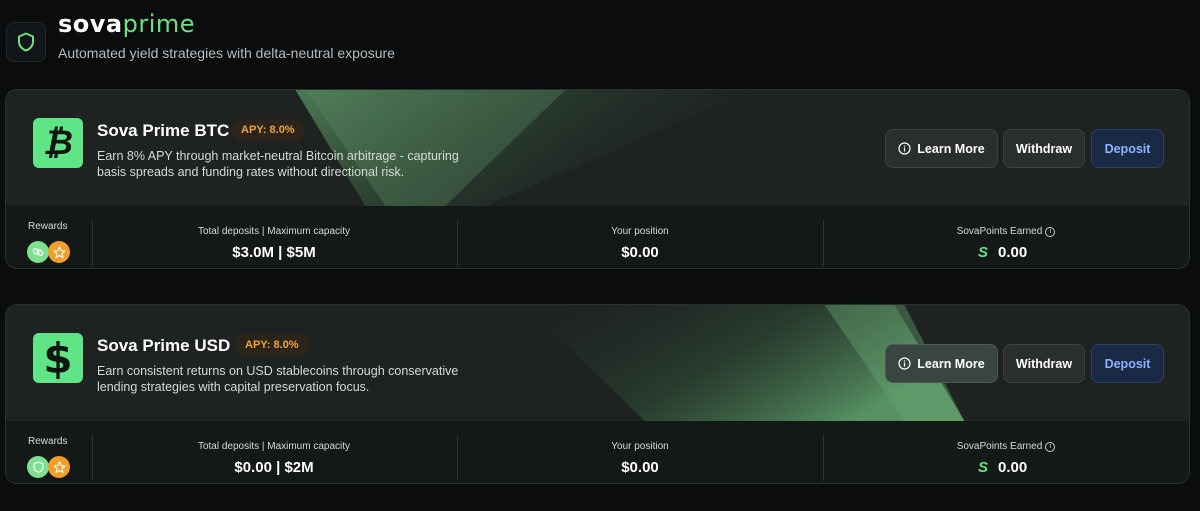 The width and height of the screenshot is (1200, 511). What do you see at coordinates (58, 358) in the screenshot?
I see `dollar-icon: $` at bounding box center [58, 358].